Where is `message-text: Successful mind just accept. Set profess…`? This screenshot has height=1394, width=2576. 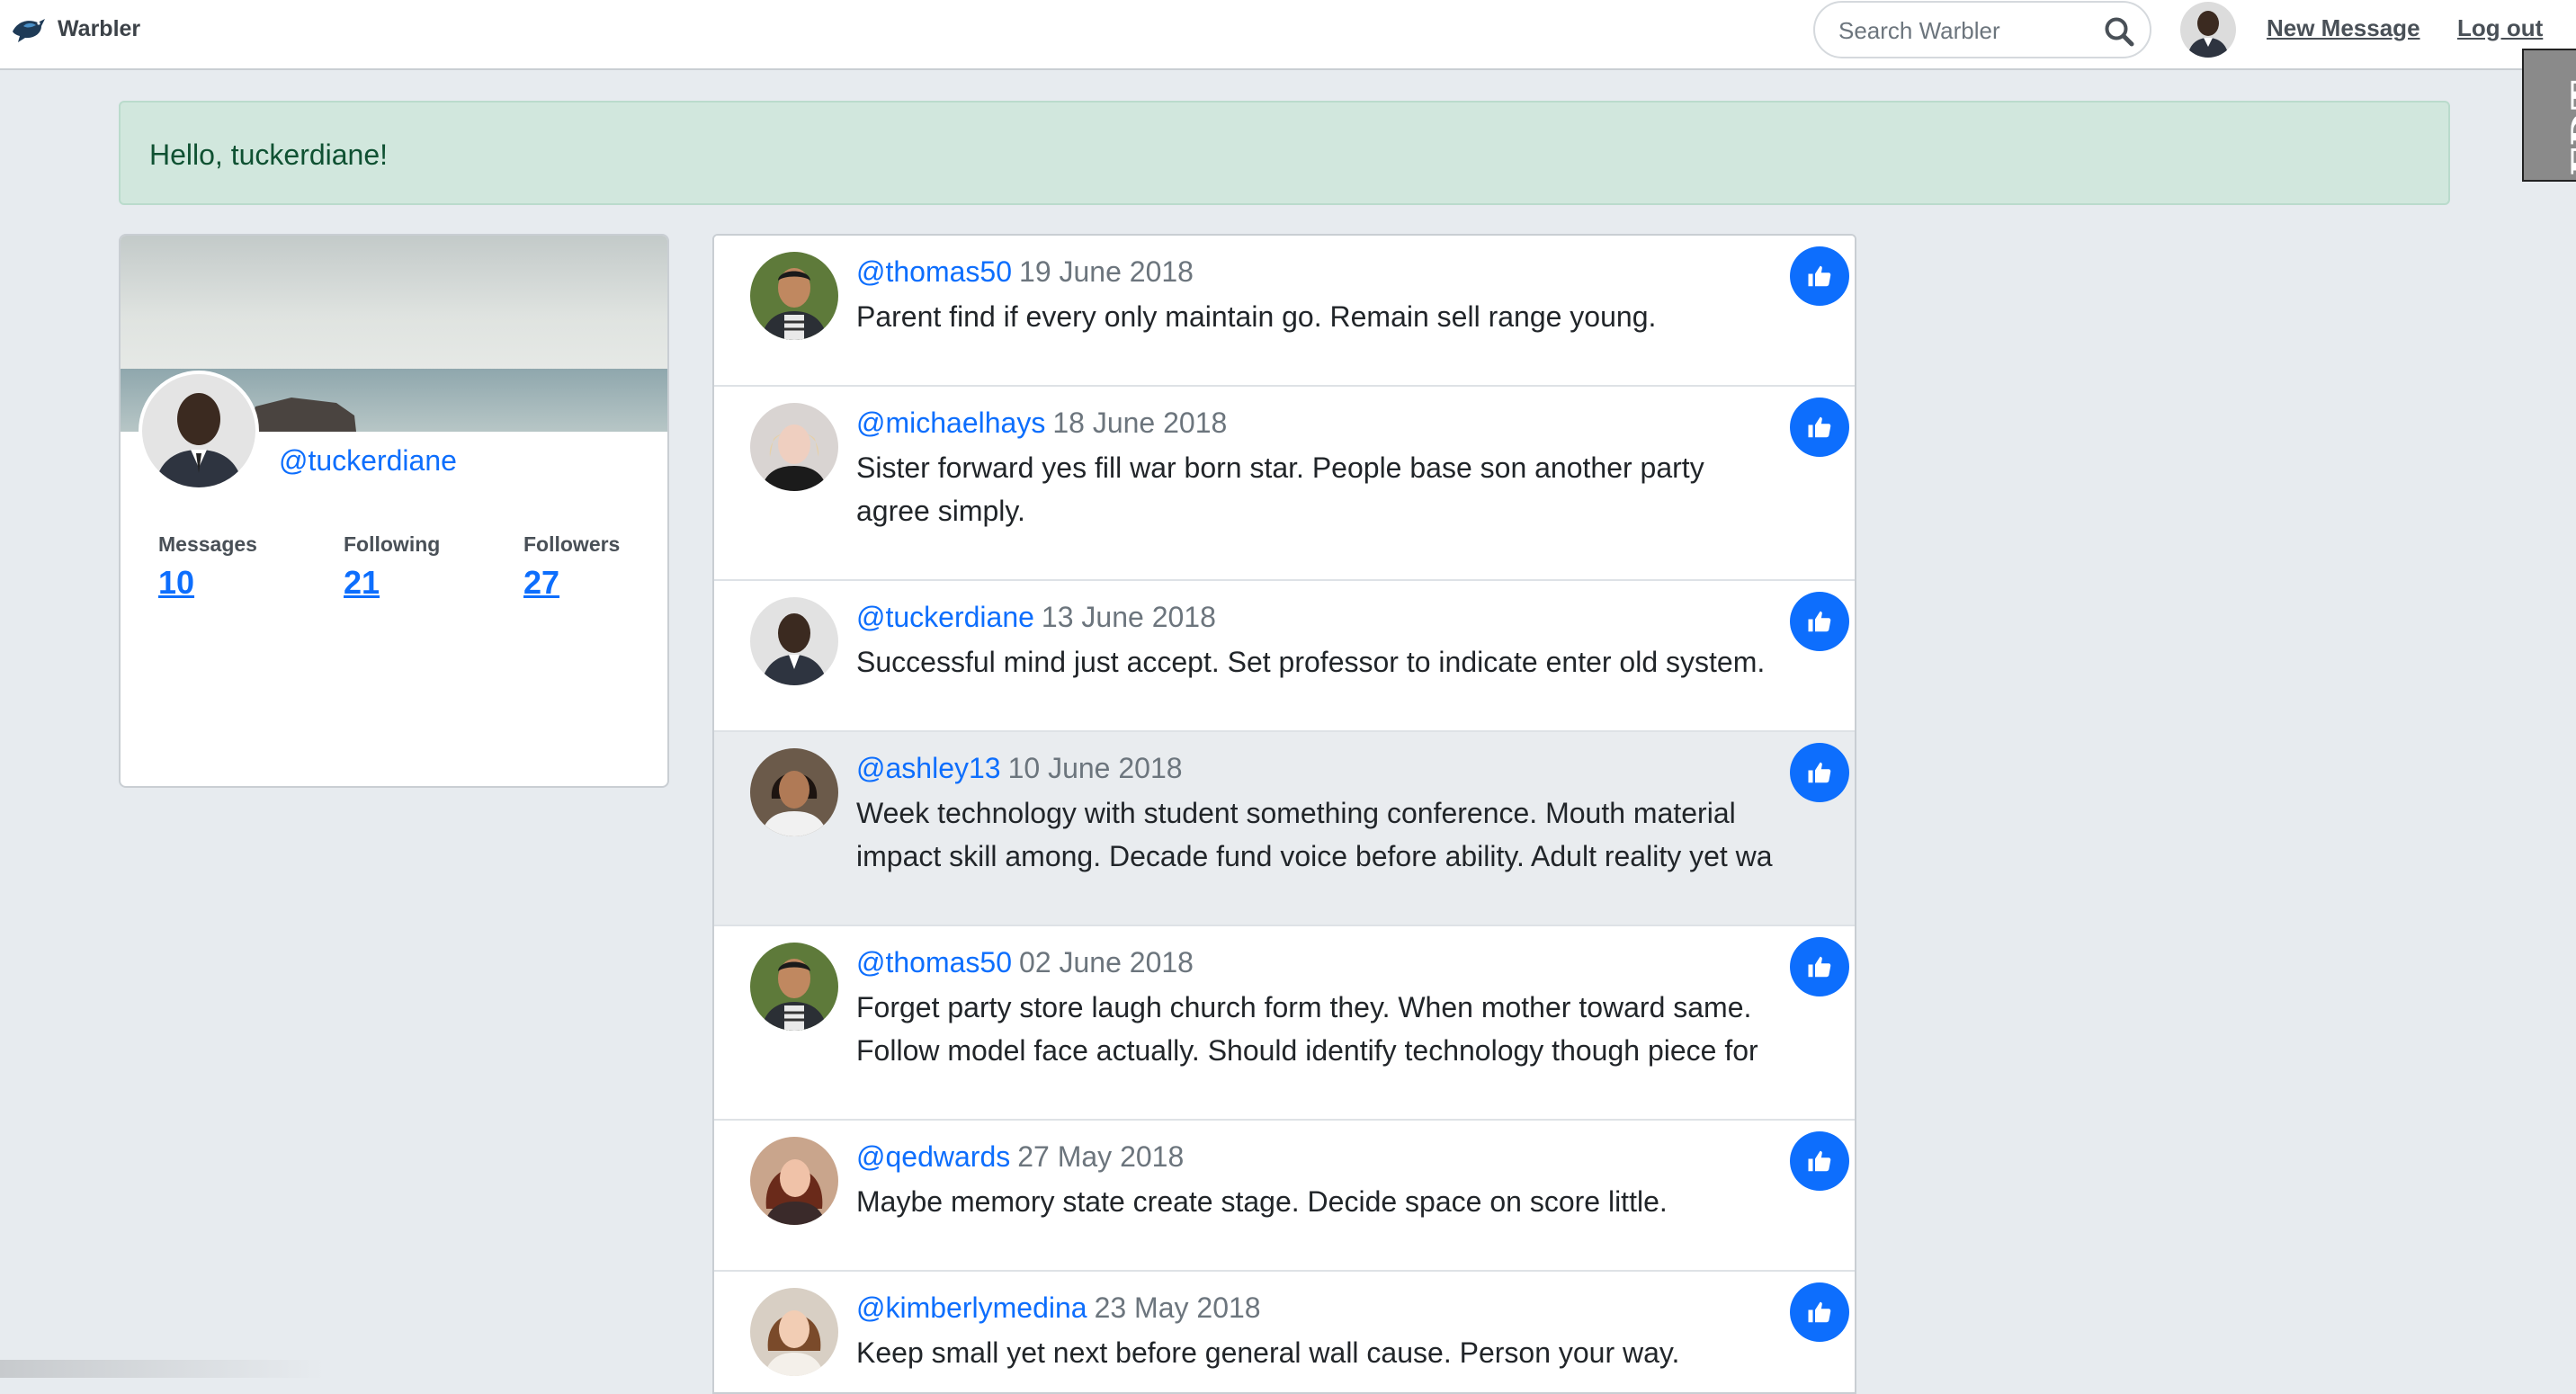
message-text: Successful mind just accept. Set profess… is located at coordinates (1311, 662).